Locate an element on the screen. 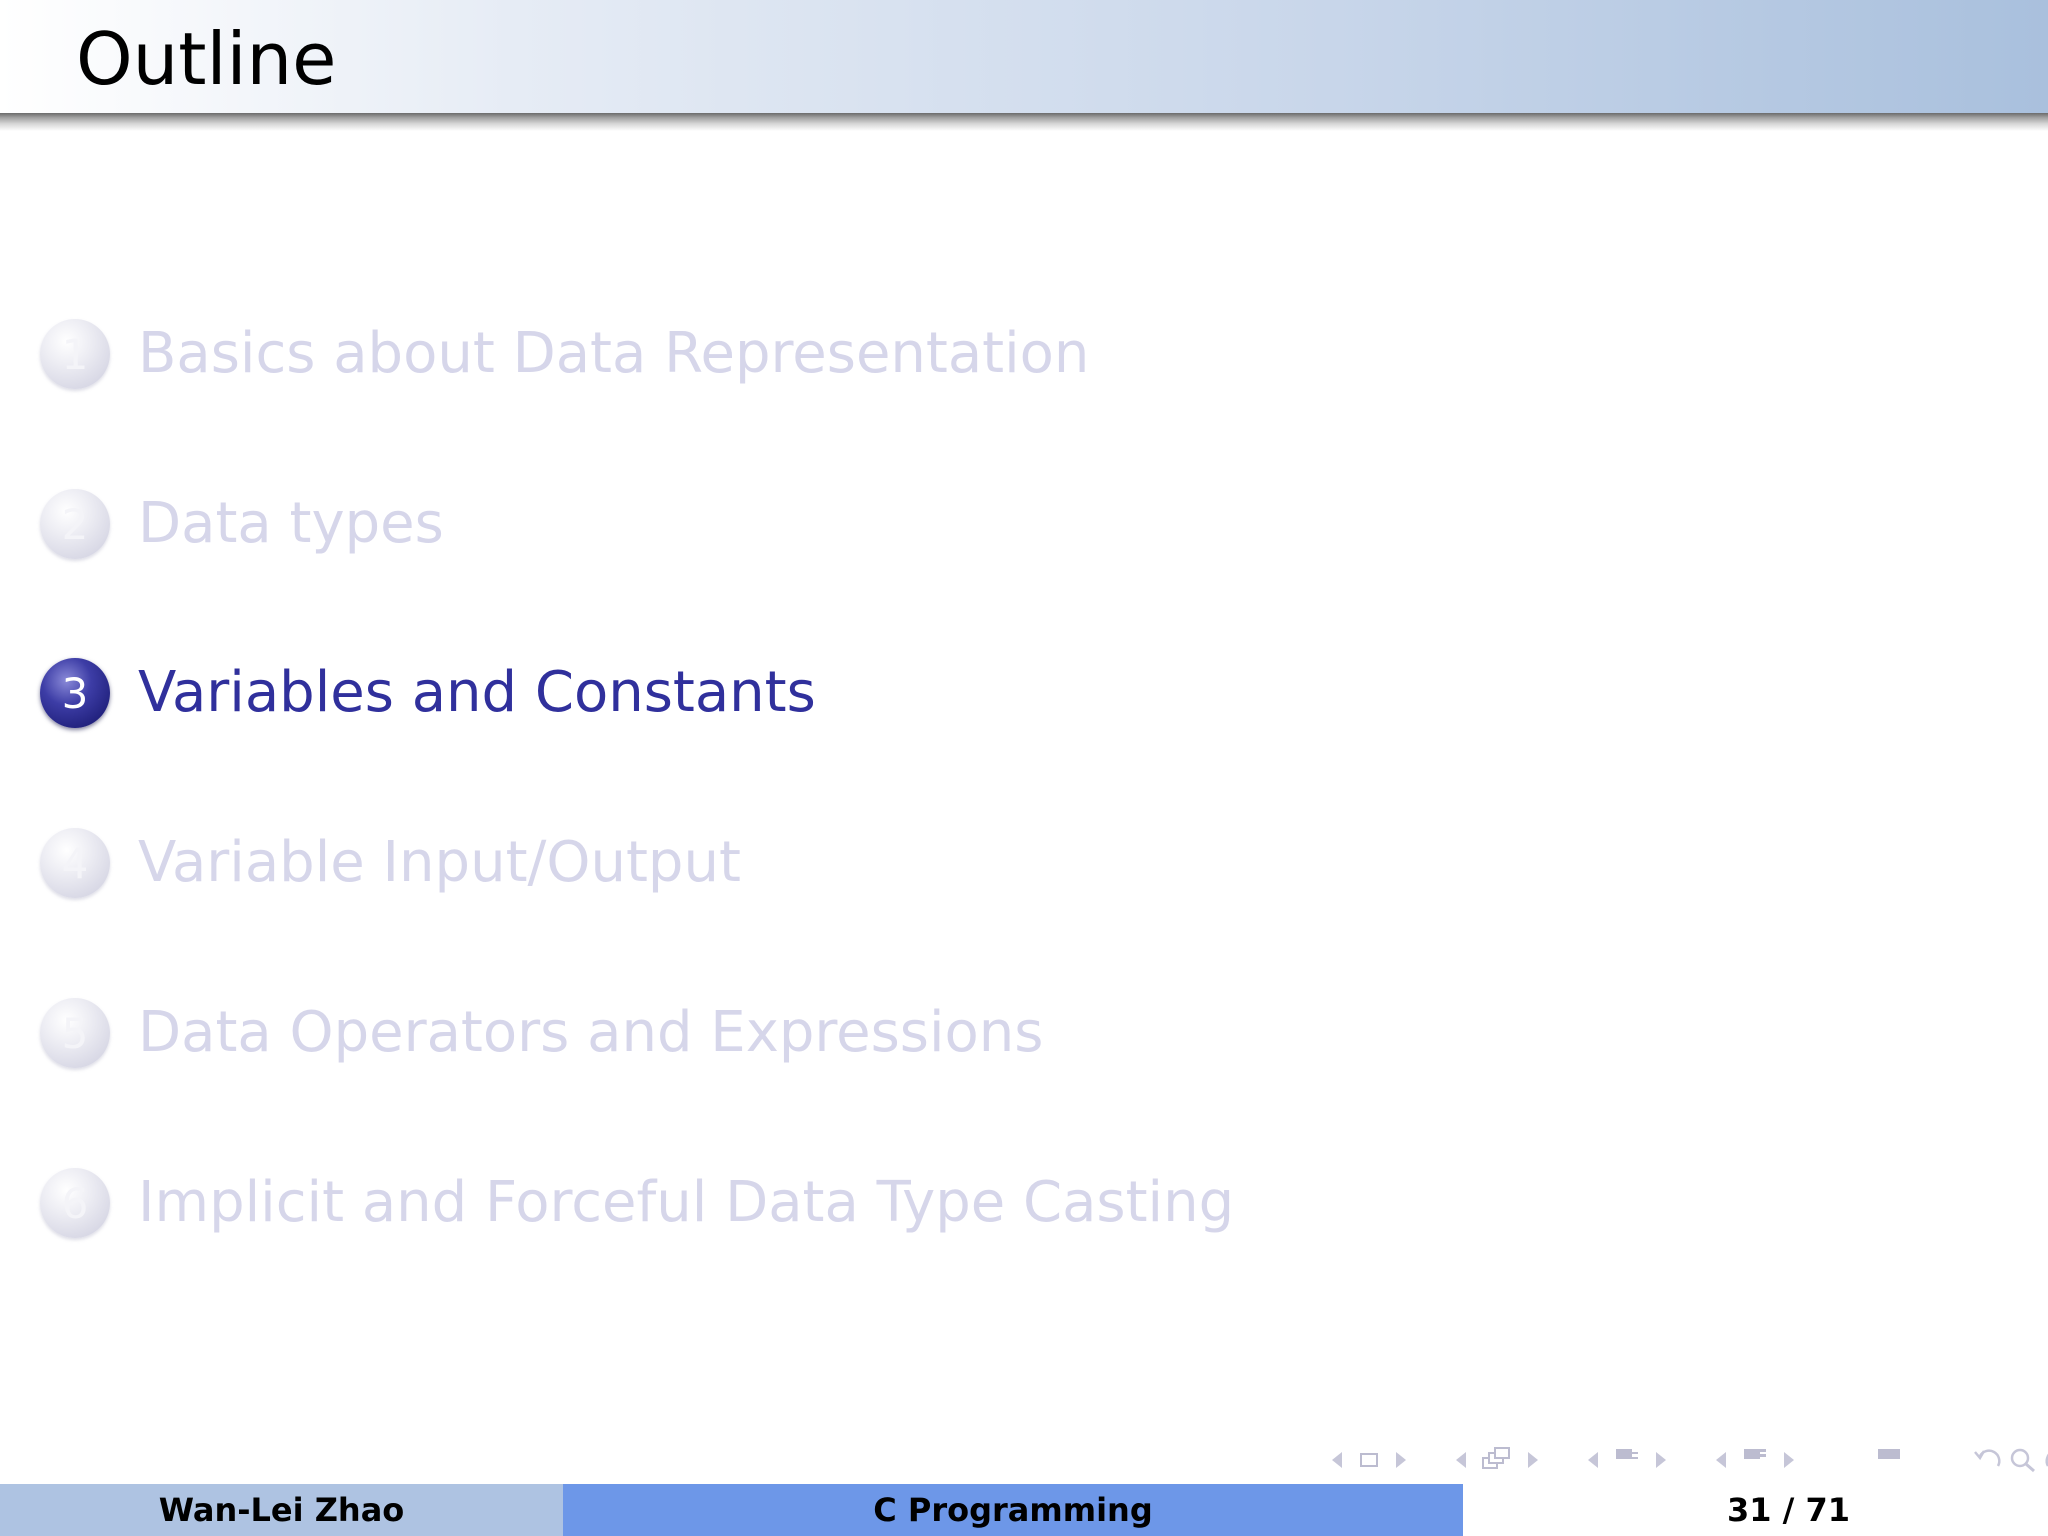  slide-prev-icon is located at coordinates (1337, 1460).